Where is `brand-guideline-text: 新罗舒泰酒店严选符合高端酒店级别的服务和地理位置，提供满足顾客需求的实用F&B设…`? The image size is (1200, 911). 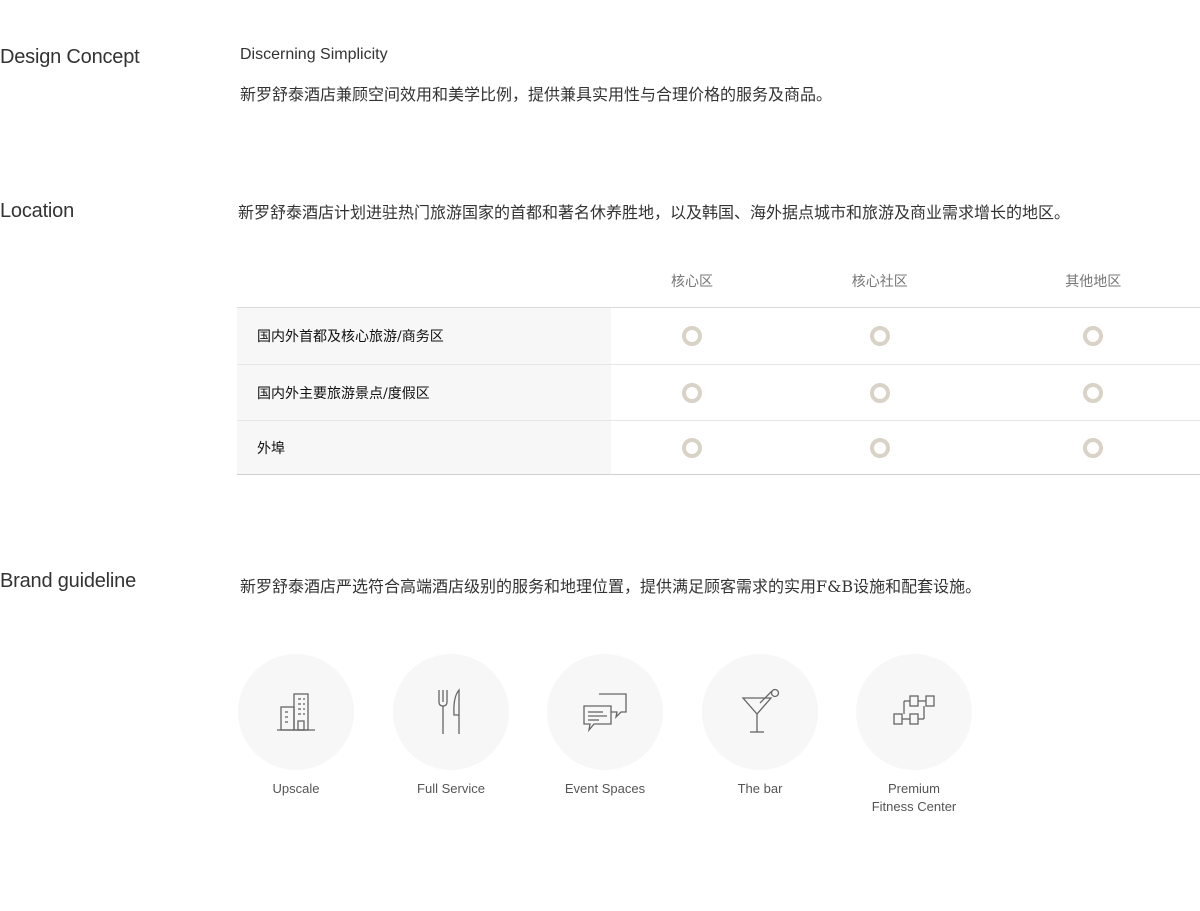
brand-guideline-text: 新罗舒泰酒店严选符合高端酒店级别的服务和地理位置，提供满足顾客需求的实用F&B设… is located at coordinates (611, 586).